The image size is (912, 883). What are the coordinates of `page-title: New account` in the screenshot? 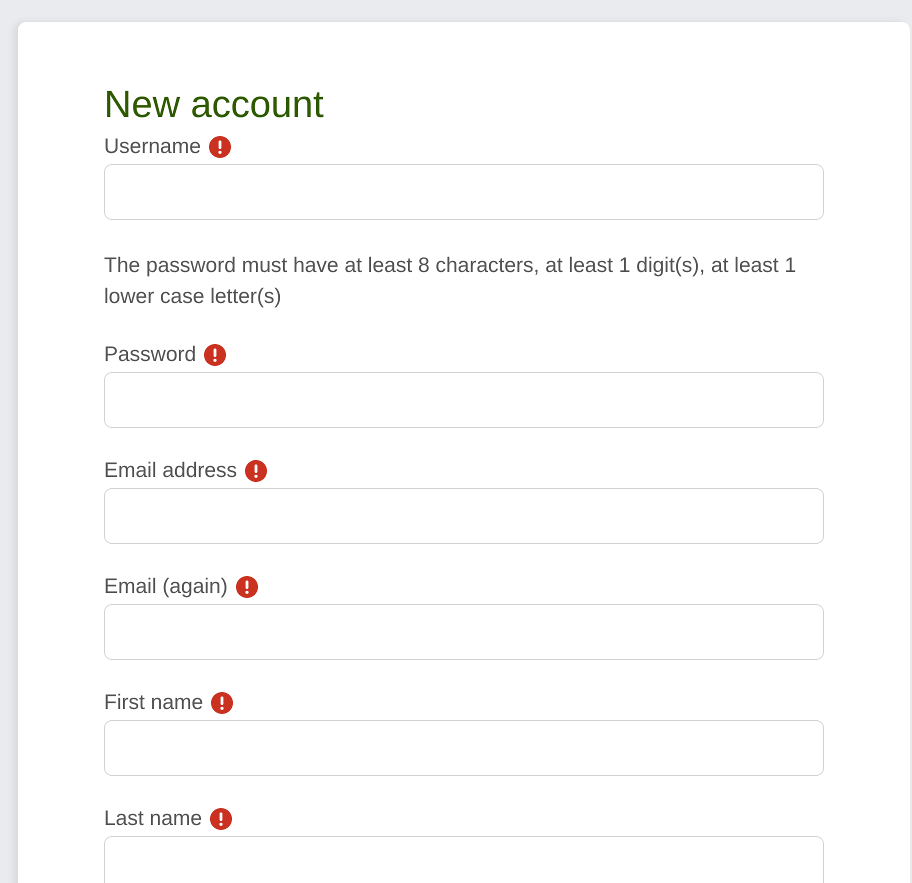 It's located at (214, 105).